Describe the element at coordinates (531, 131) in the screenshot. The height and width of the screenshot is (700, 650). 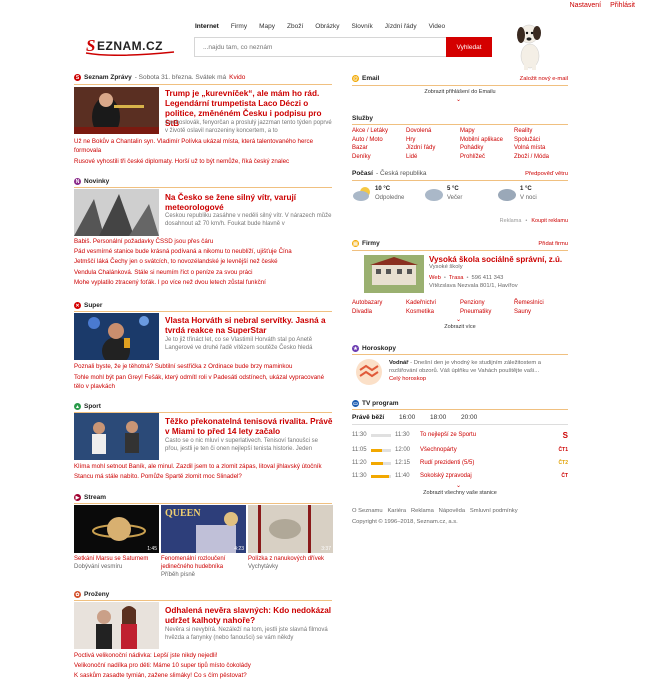
I see `service-link: Reality` at that location.